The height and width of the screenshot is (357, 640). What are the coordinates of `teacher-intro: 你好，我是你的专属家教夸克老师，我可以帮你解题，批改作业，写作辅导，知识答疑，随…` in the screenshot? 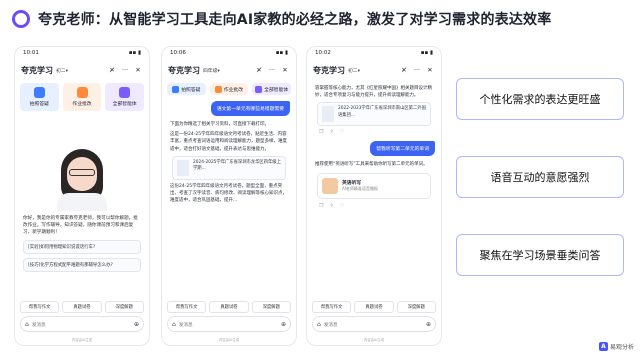 It's located at (80, 226).